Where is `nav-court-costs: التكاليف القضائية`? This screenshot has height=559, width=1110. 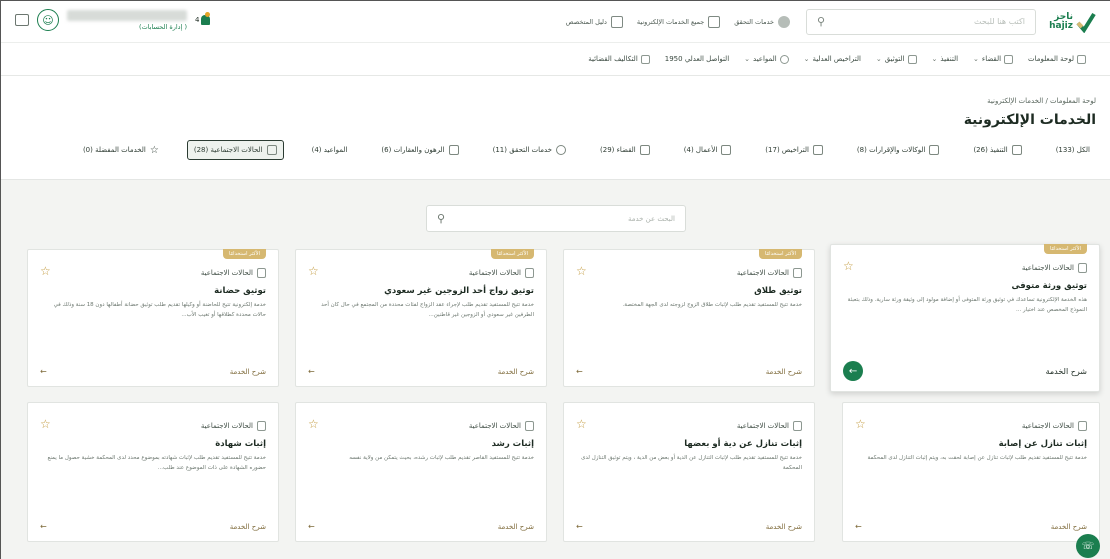
nav-court-costs: التكاليف القضائية is located at coordinates (619, 59).